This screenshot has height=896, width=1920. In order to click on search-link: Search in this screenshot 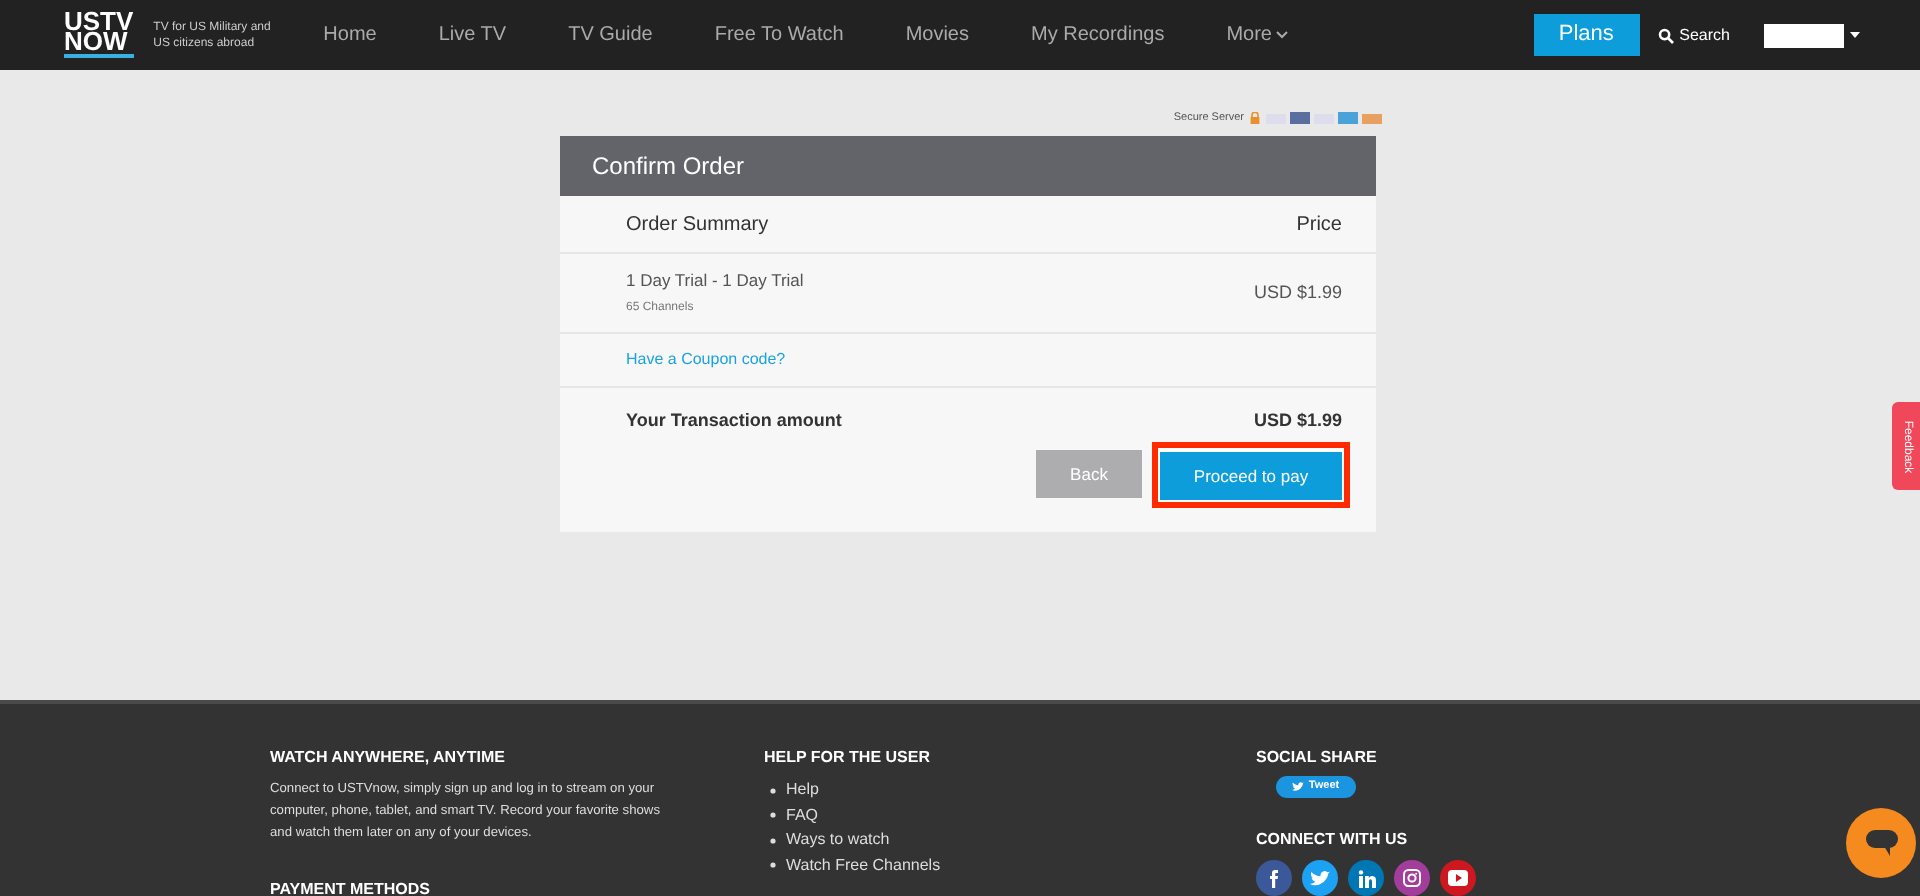, I will do `click(1693, 35)`.